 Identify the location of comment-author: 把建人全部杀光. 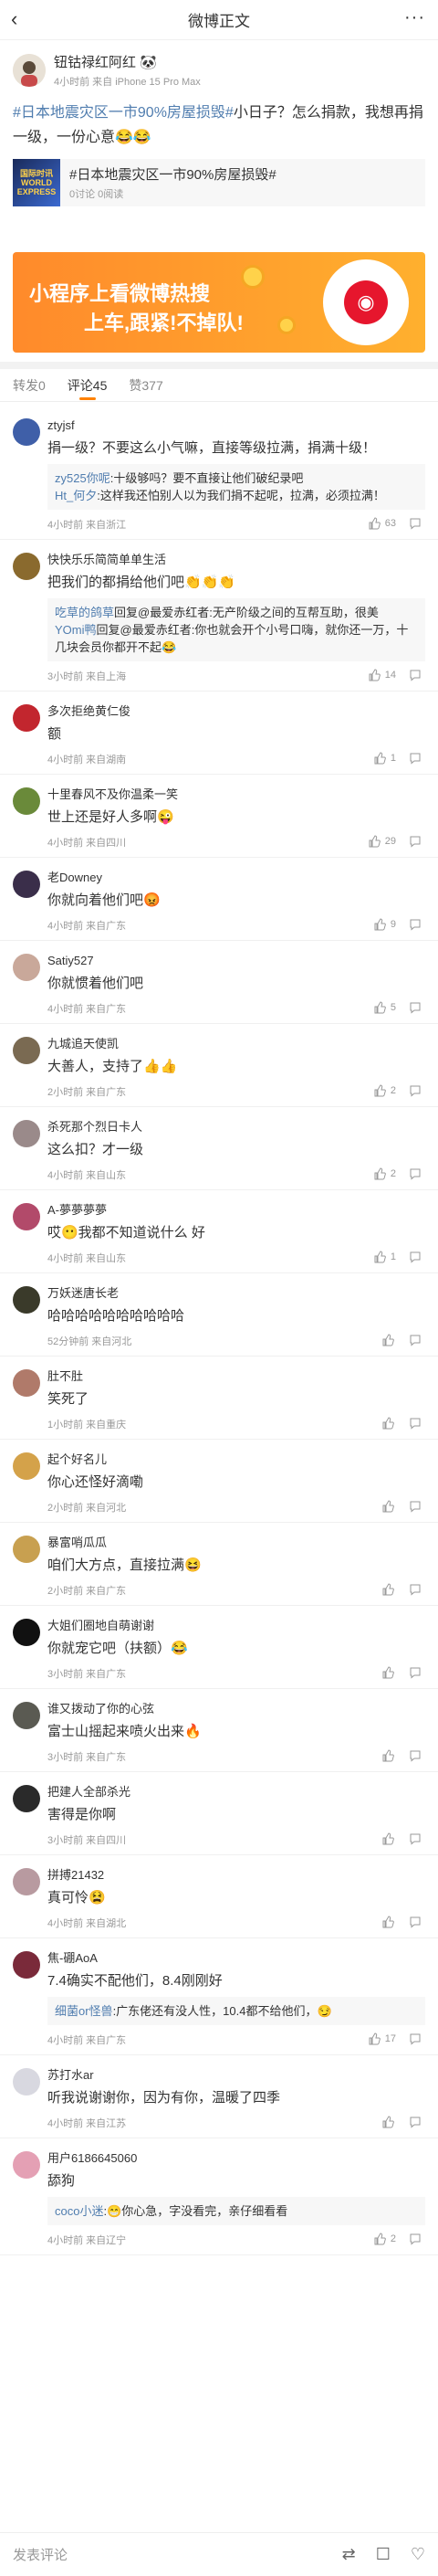
(236, 1792).